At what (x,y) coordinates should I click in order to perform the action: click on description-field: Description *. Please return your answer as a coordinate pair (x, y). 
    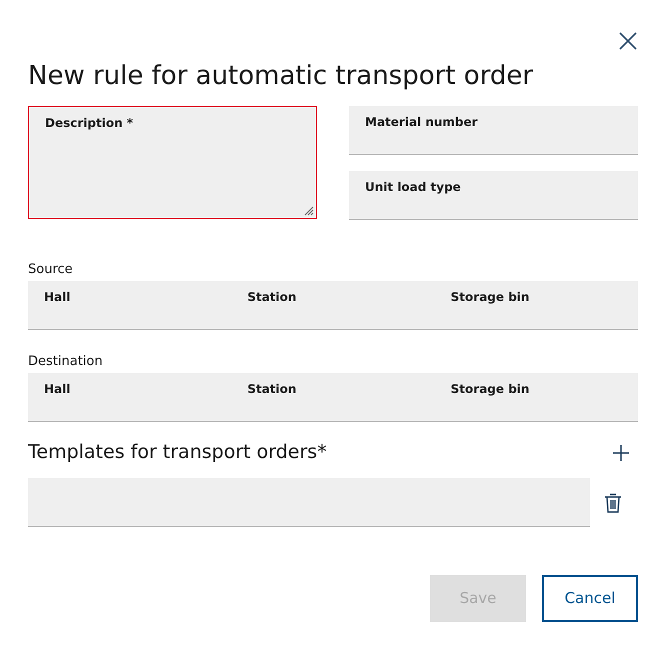
    Looking at the image, I should click on (172, 162).